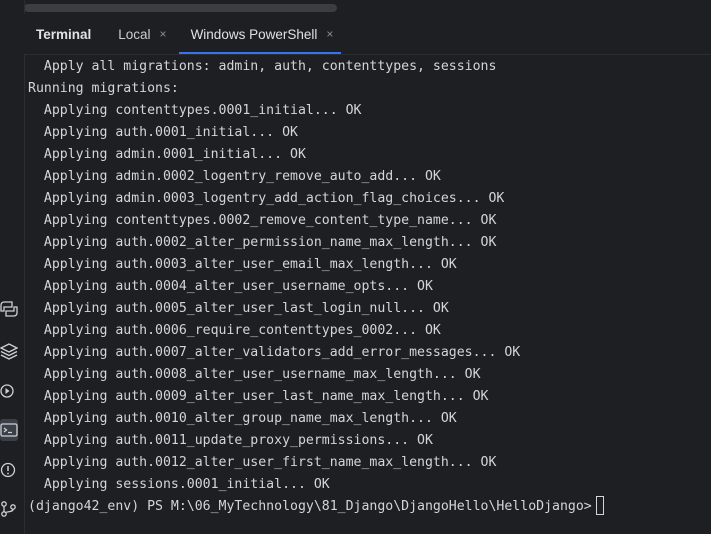  I want to click on tab-label: Local, so click(134, 34).